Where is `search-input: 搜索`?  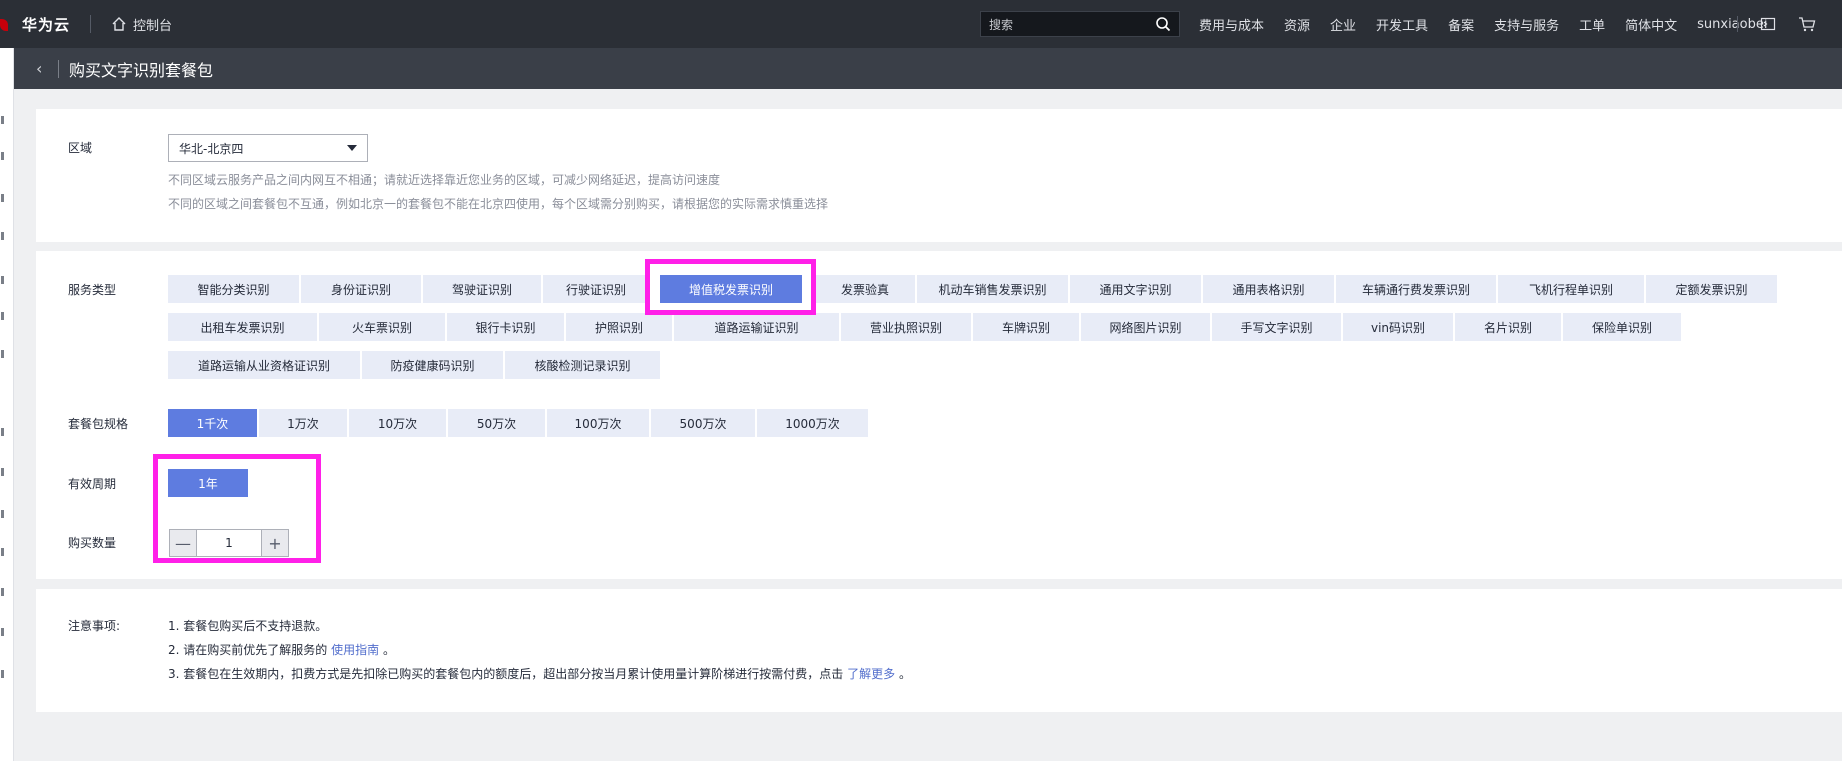
search-input: 搜索 is located at coordinates (1080, 24).